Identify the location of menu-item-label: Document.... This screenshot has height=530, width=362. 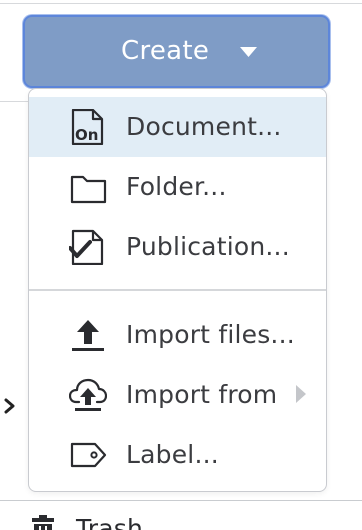
(204, 126).